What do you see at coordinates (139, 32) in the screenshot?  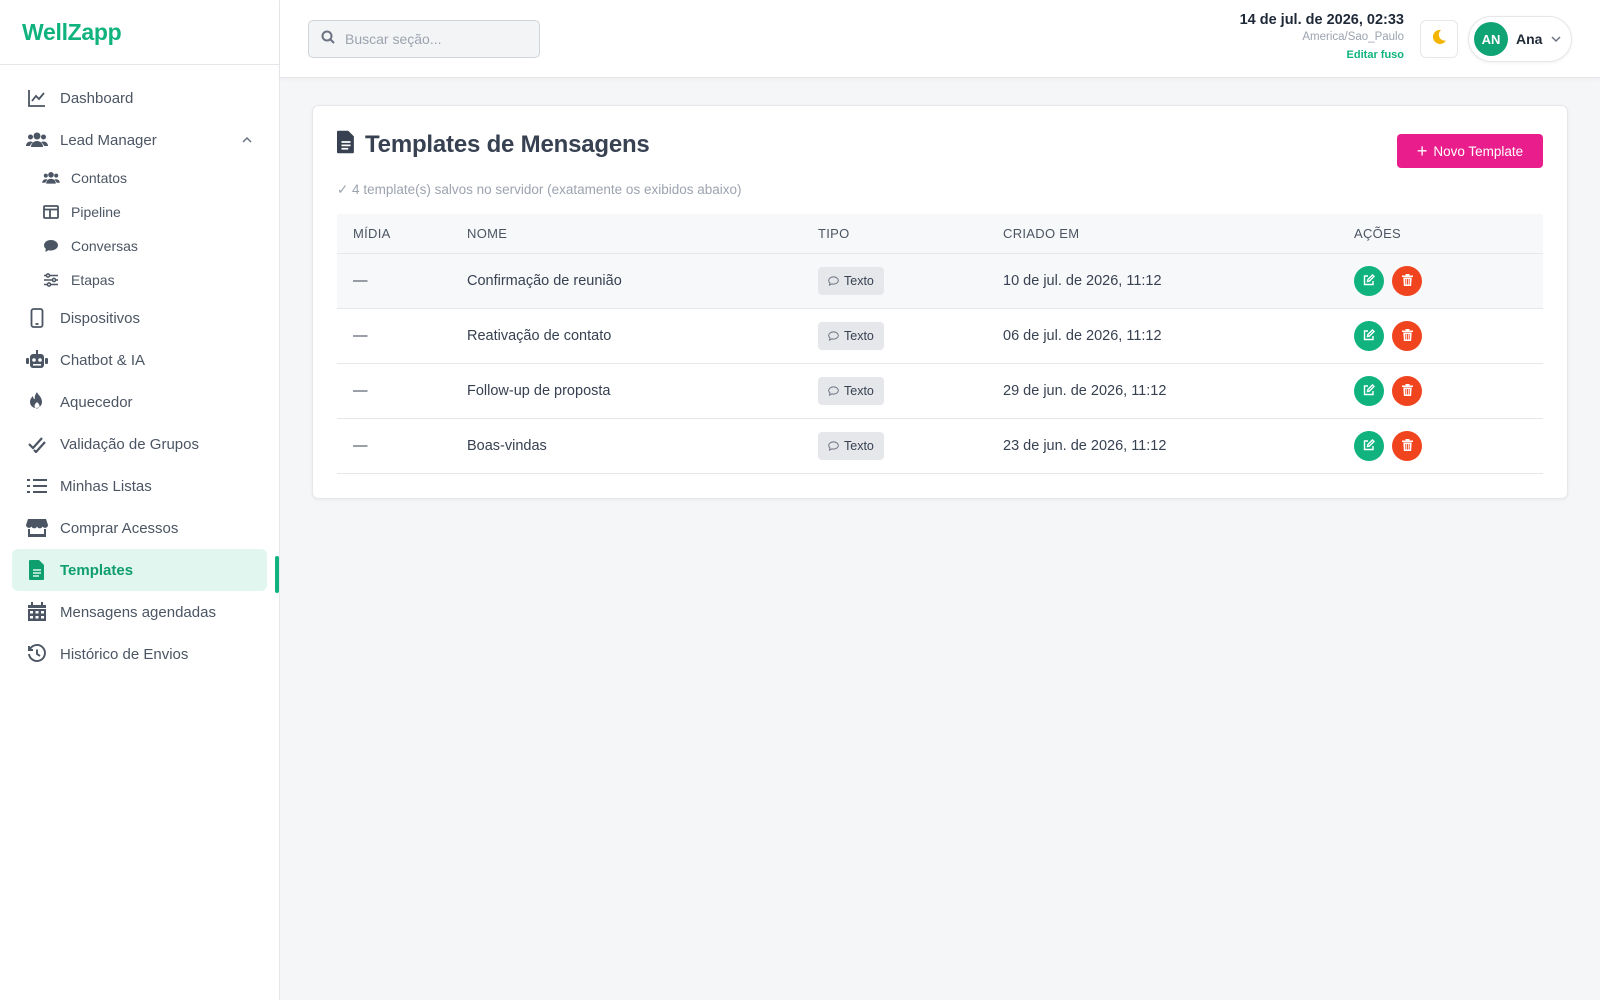 I see `brand-logo: WellZapp` at bounding box center [139, 32].